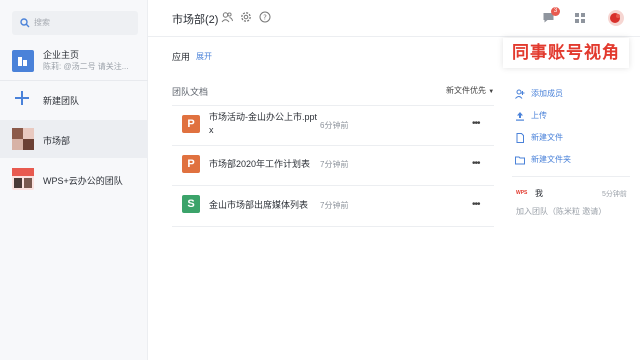 This screenshot has width=640, height=360. What do you see at coordinates (555, 11) in the screenshot?
I see `notification-badge: 3` at bounding box center [555, 11].